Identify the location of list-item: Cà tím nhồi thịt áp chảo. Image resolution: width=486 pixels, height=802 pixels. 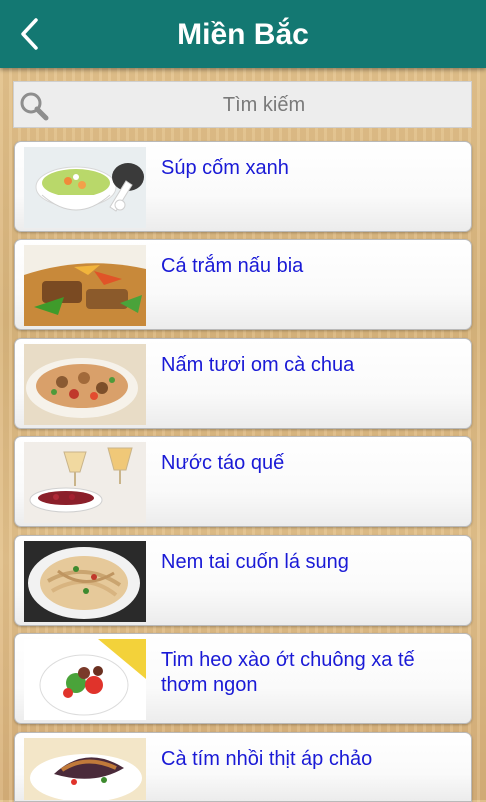
(243, 767).